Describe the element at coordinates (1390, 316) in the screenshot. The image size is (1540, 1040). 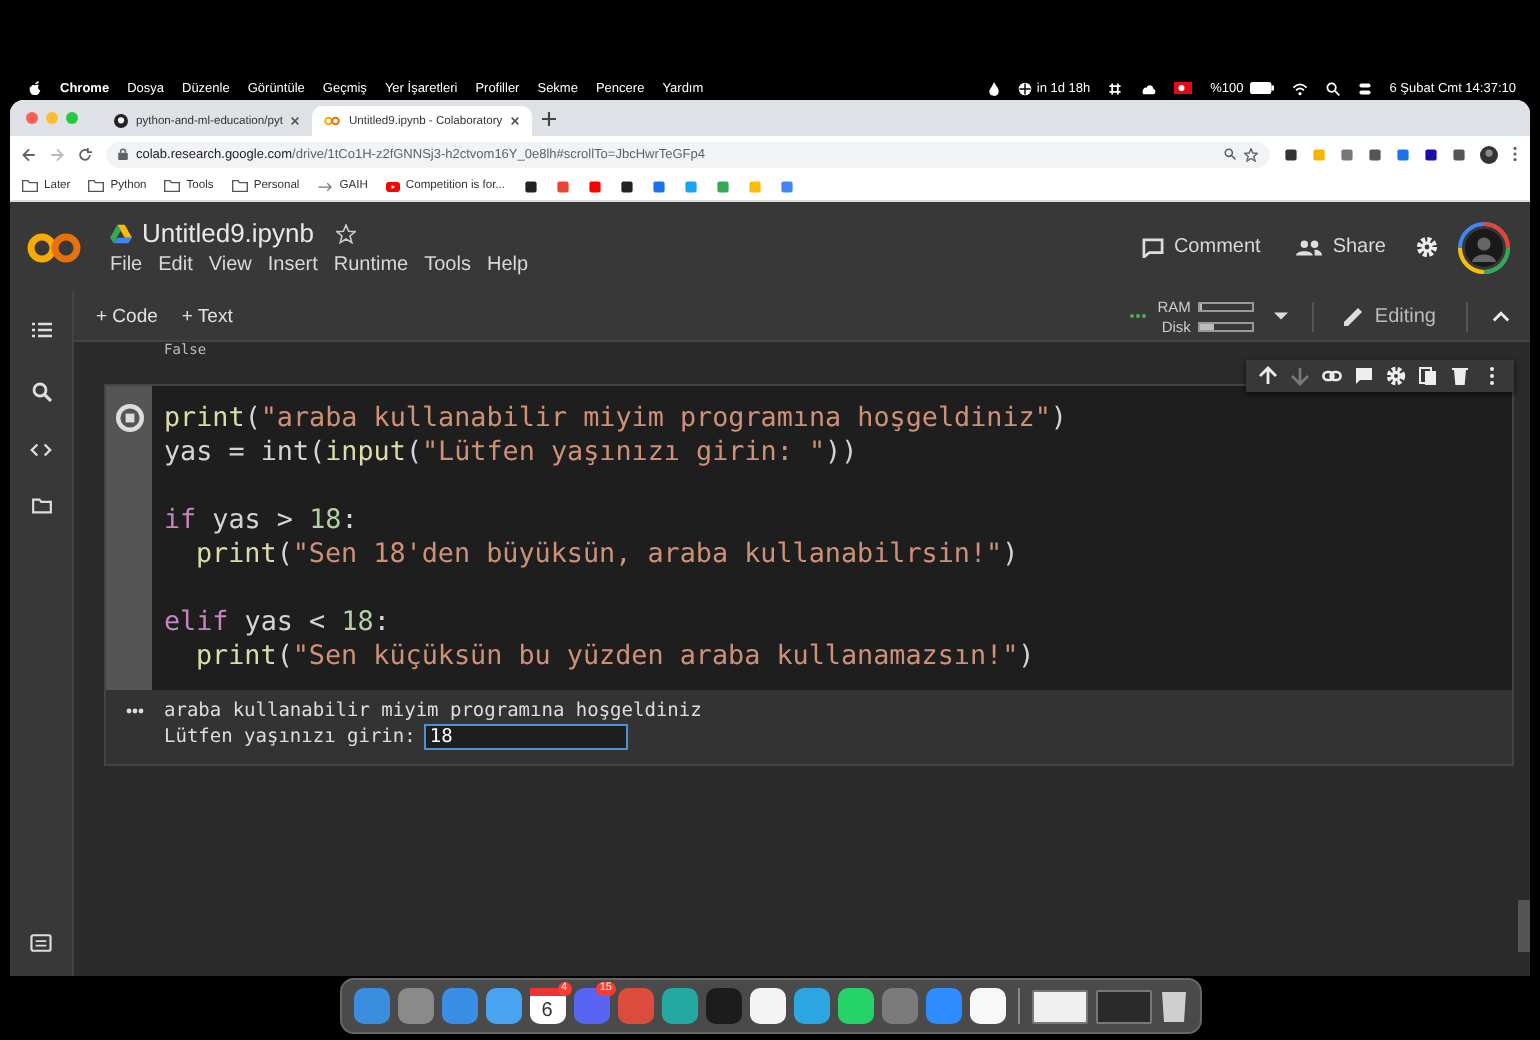
I see `editing-button: Editing` at that location.